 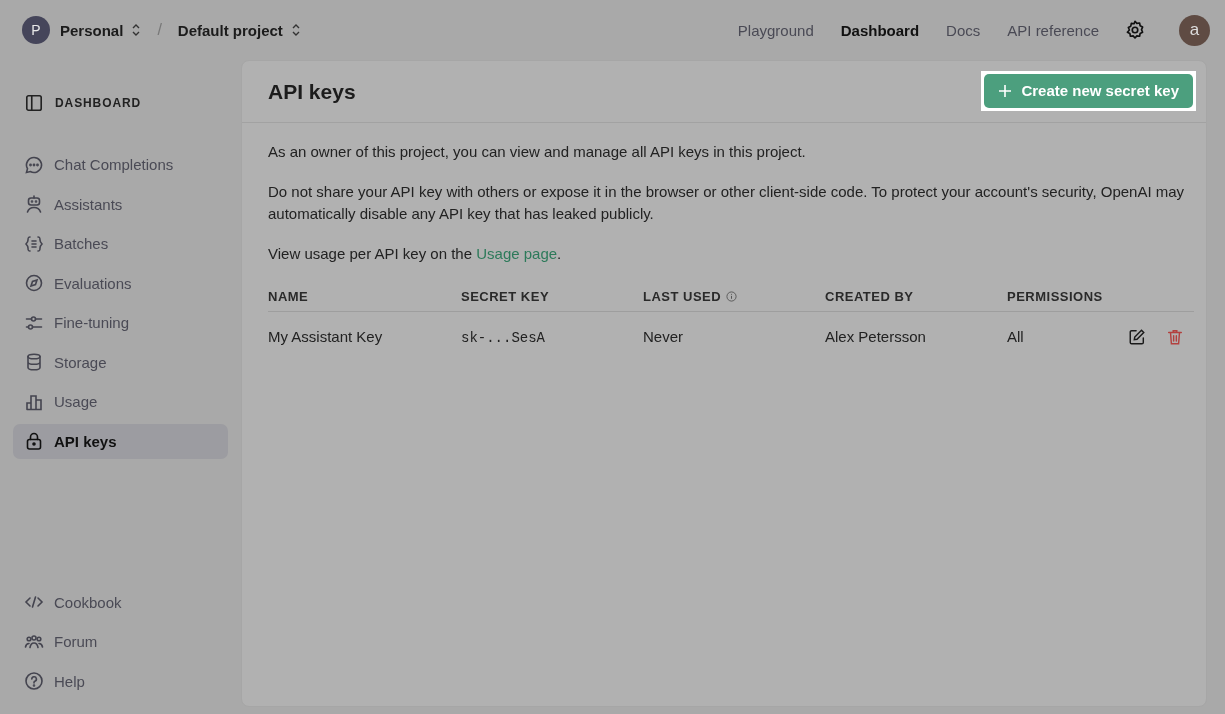 I want to click on table-cell: sk-...SesA, so click(x=503, y=337).